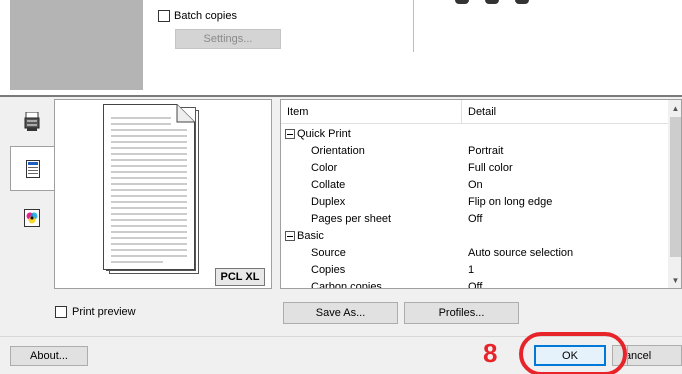 This screenshot has height=374, width=682. I want to click on print-preview-checkbox, so click(61, 312).